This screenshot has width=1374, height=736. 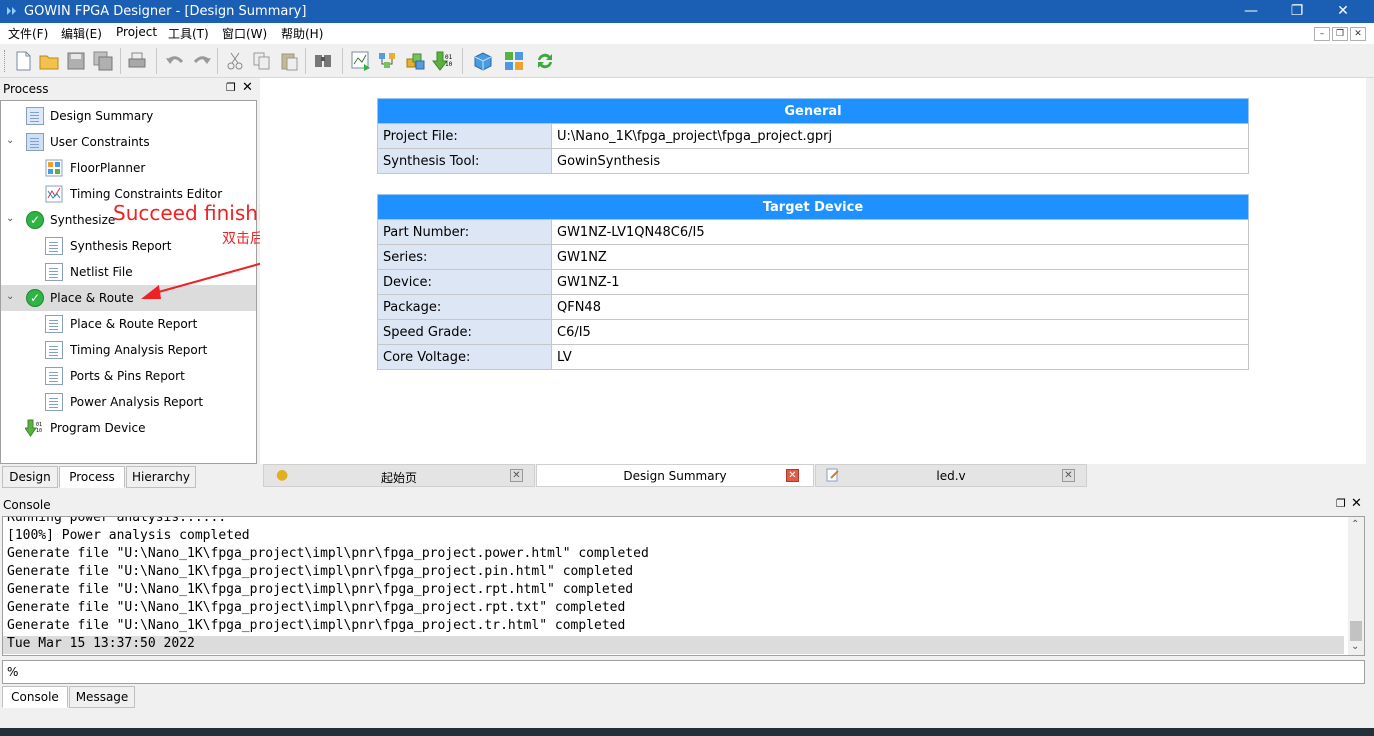 I want to click on process-item-floorplanner: FloorPlanner, so click(x=128, y=168).